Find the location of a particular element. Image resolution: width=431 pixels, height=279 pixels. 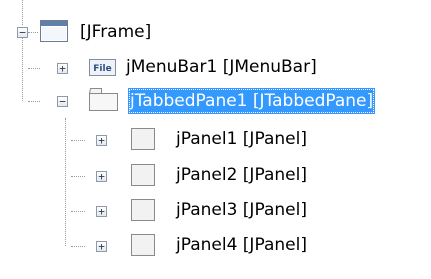

tabbed-pane-icon is located at coordinates (103, 100).